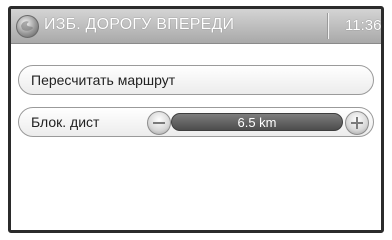 This screenshot has width=392, height=240. I want to click on decrease-distance-button, so click(159, 123).